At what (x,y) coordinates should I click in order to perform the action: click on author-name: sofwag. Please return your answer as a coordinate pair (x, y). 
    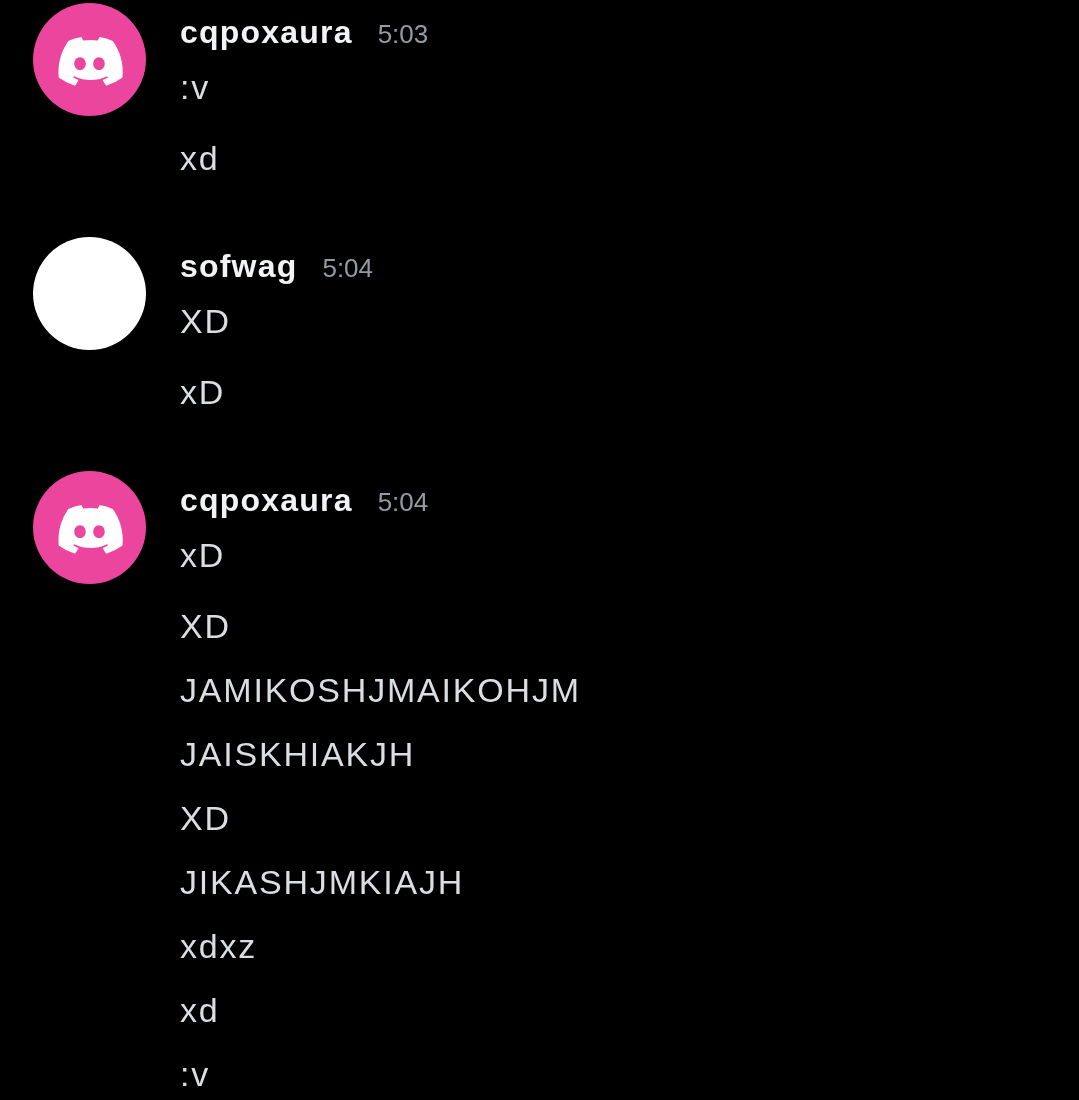
    Looking at the image, I should click on (239, 266).